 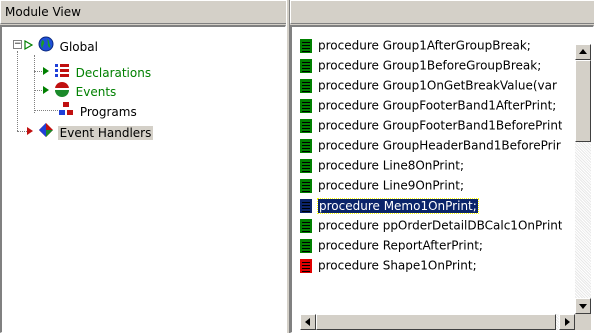 What do you see at coordinates (437, 85) in the screenshot?
I see `procedure-label: procedure Group1OnGetBreakValue(var` at bounding box center [437, 85].